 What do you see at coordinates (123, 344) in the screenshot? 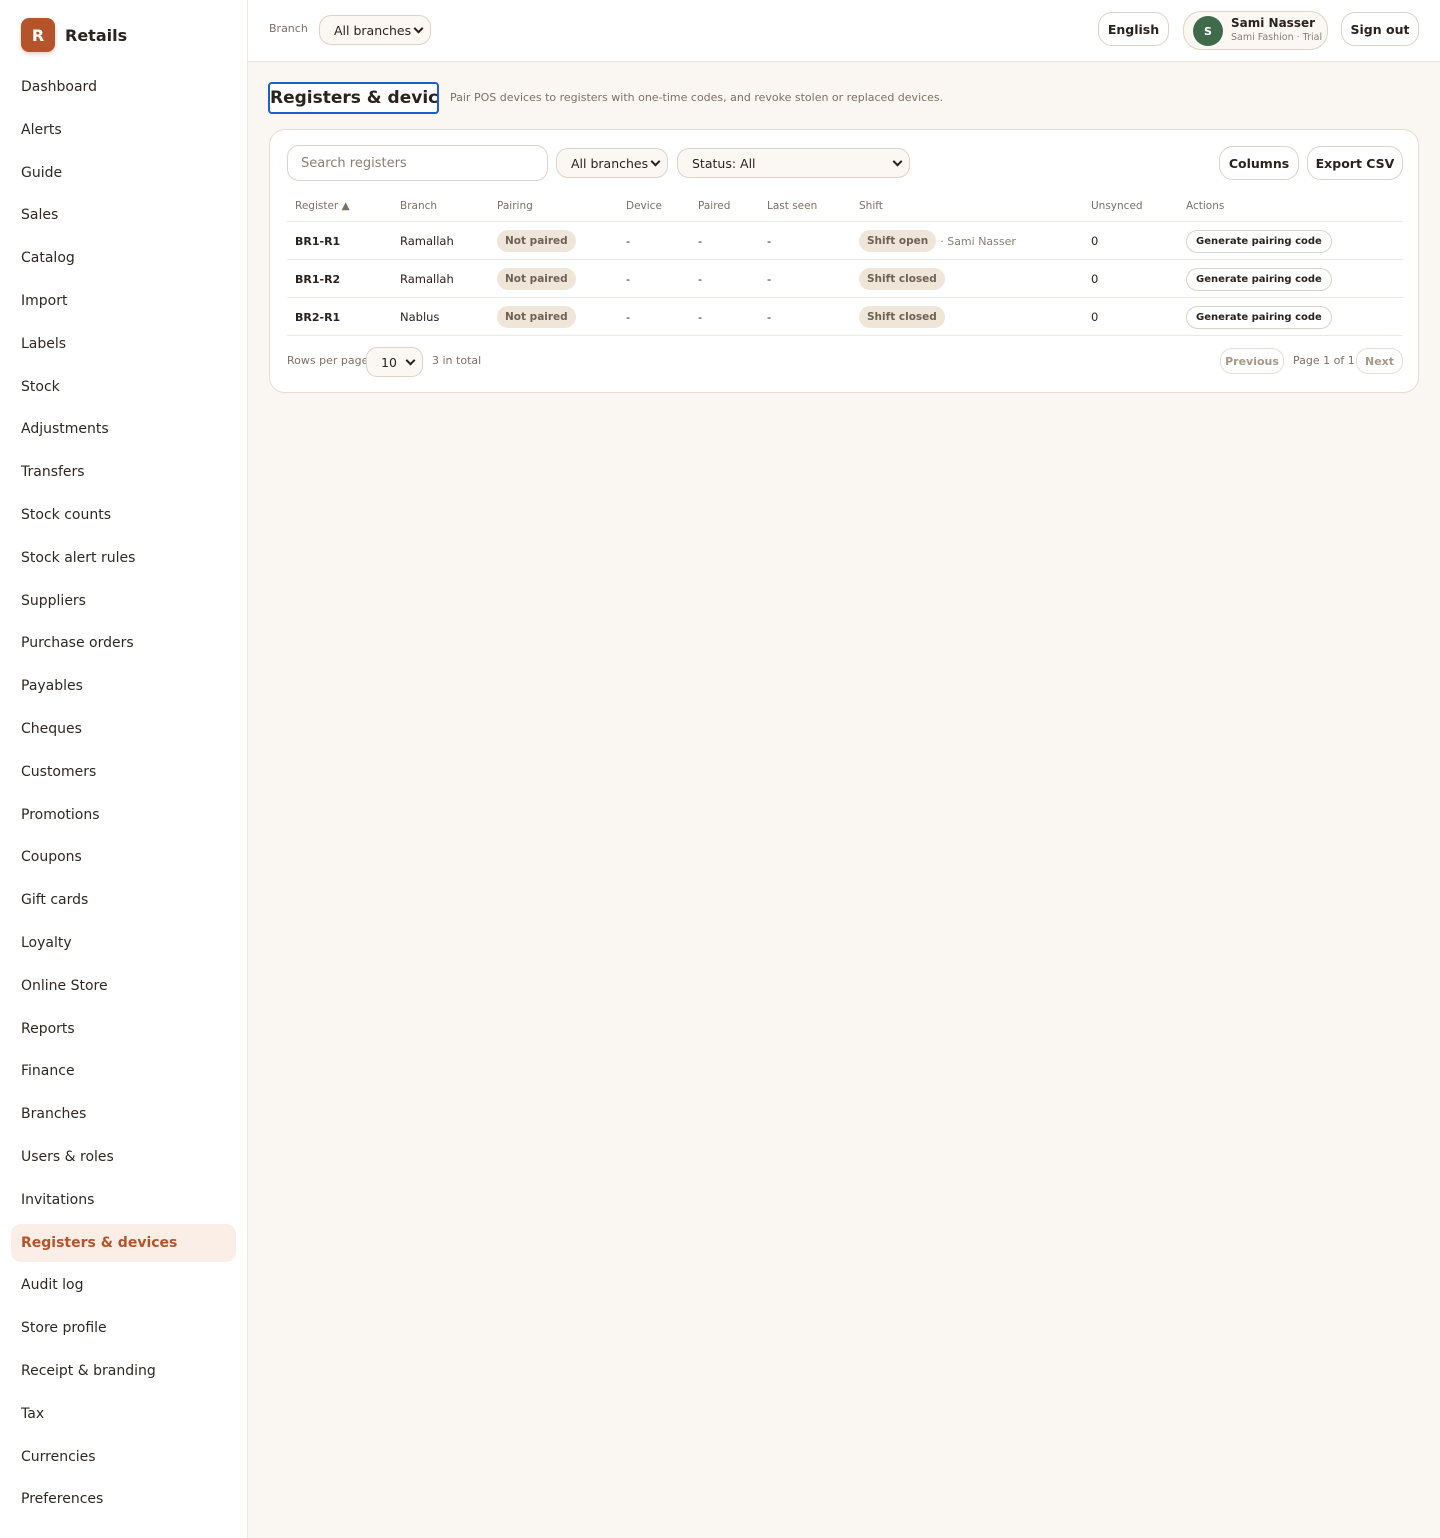
I see `sidebar-item: Labels` at bounding box center [123, 344].